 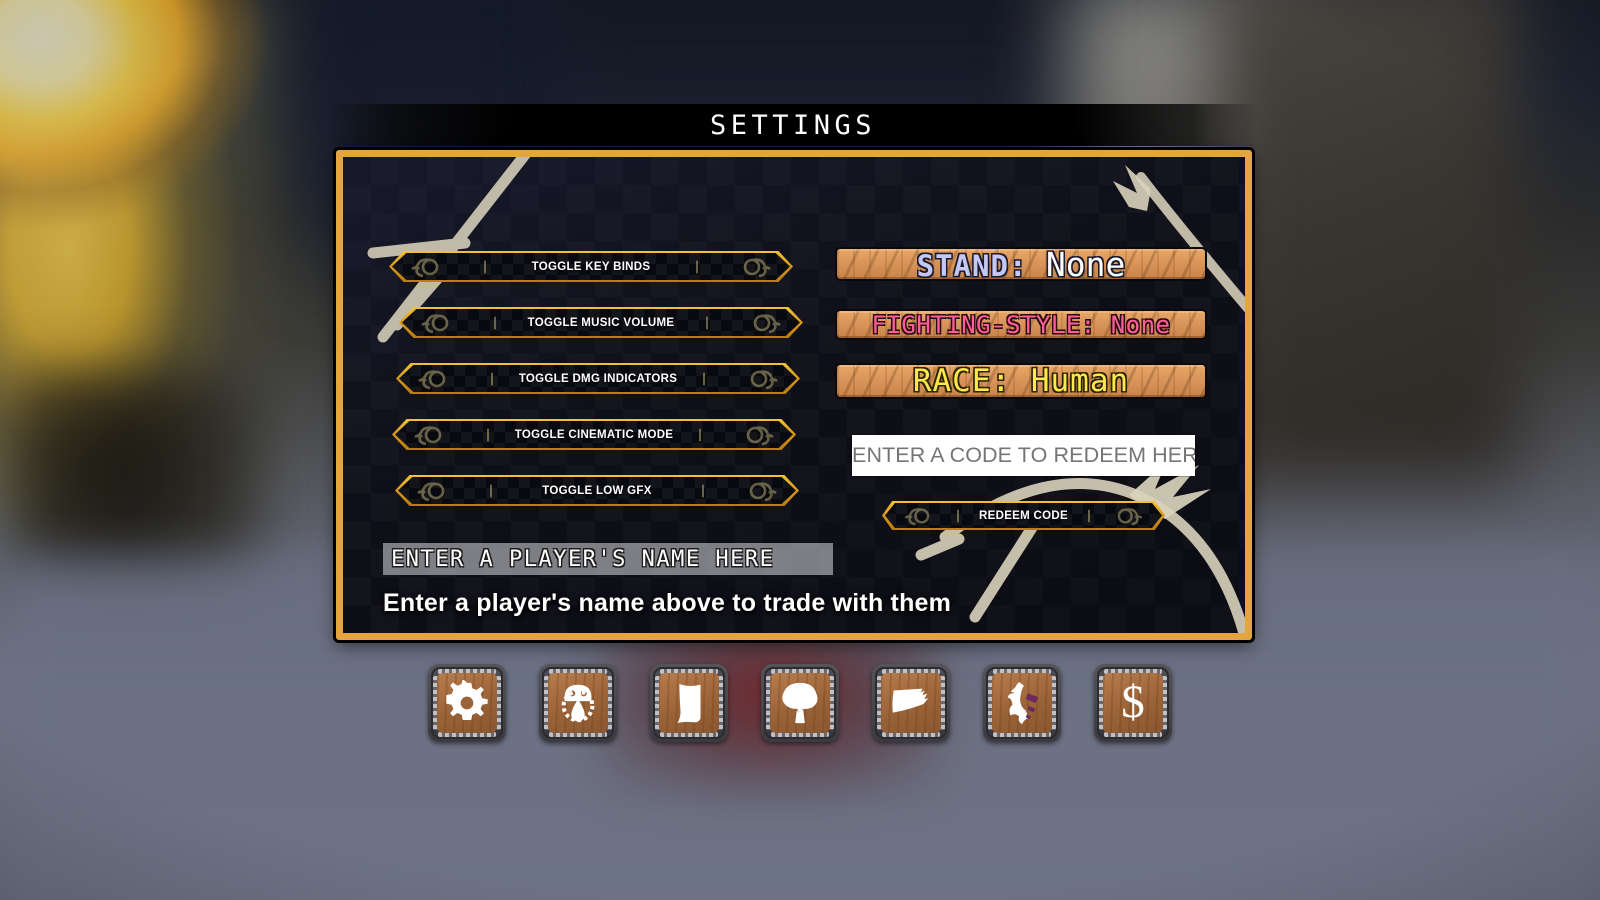 I want to click on toggle-button-label: TOGGLE LOW GFX, so click(x=597, y=490).